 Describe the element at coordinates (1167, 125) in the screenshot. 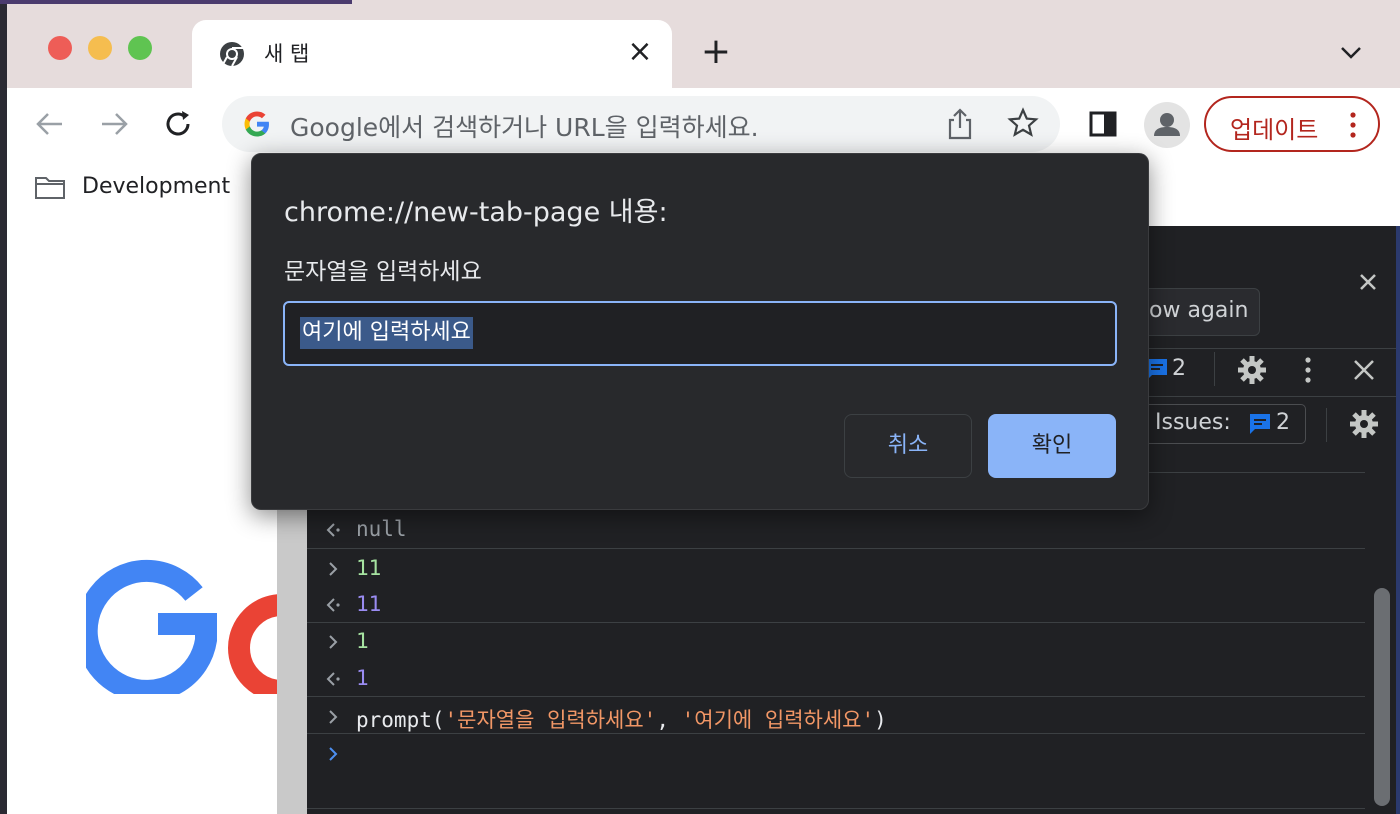

I see `profile-avatar` at that location.